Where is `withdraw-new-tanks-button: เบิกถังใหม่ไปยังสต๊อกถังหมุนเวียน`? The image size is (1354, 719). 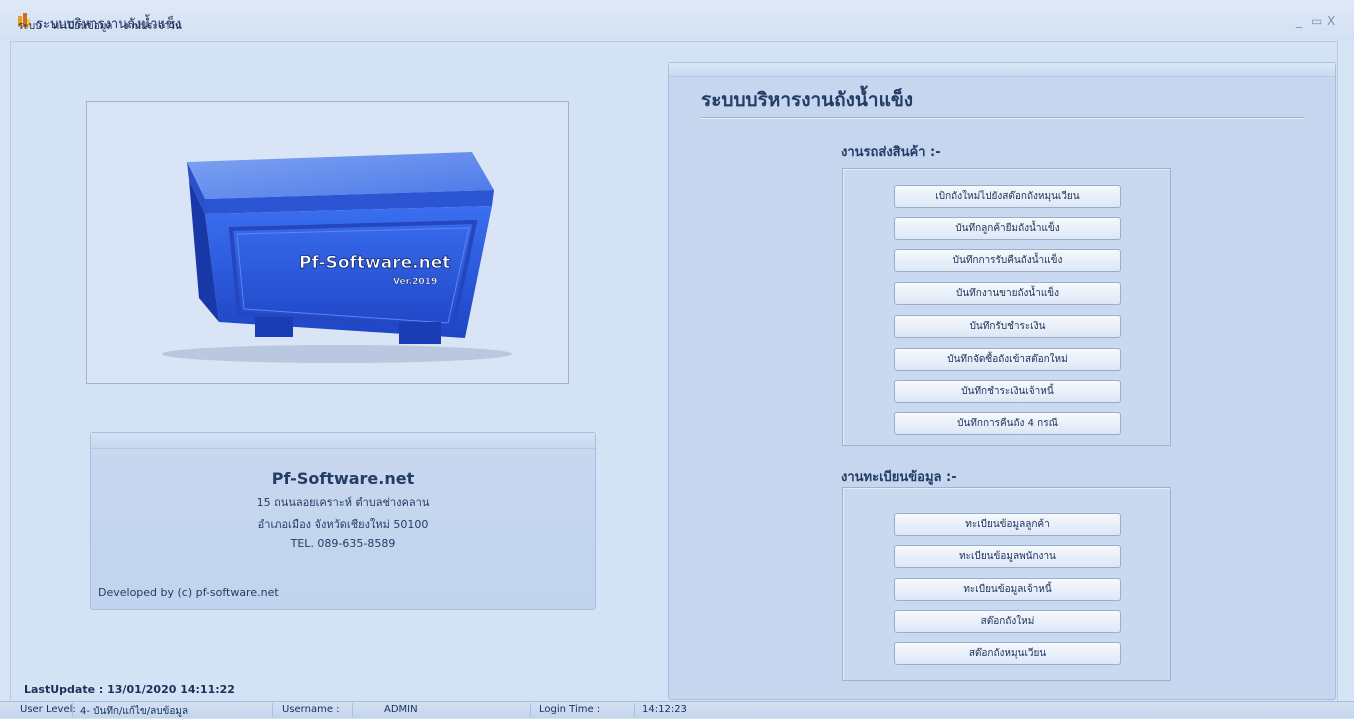 withdraw-new-tanks-button: เบิกถังใหม่ไปยังสต๊อกถังหมุนเวียน is located at coordinates (1007, 196).